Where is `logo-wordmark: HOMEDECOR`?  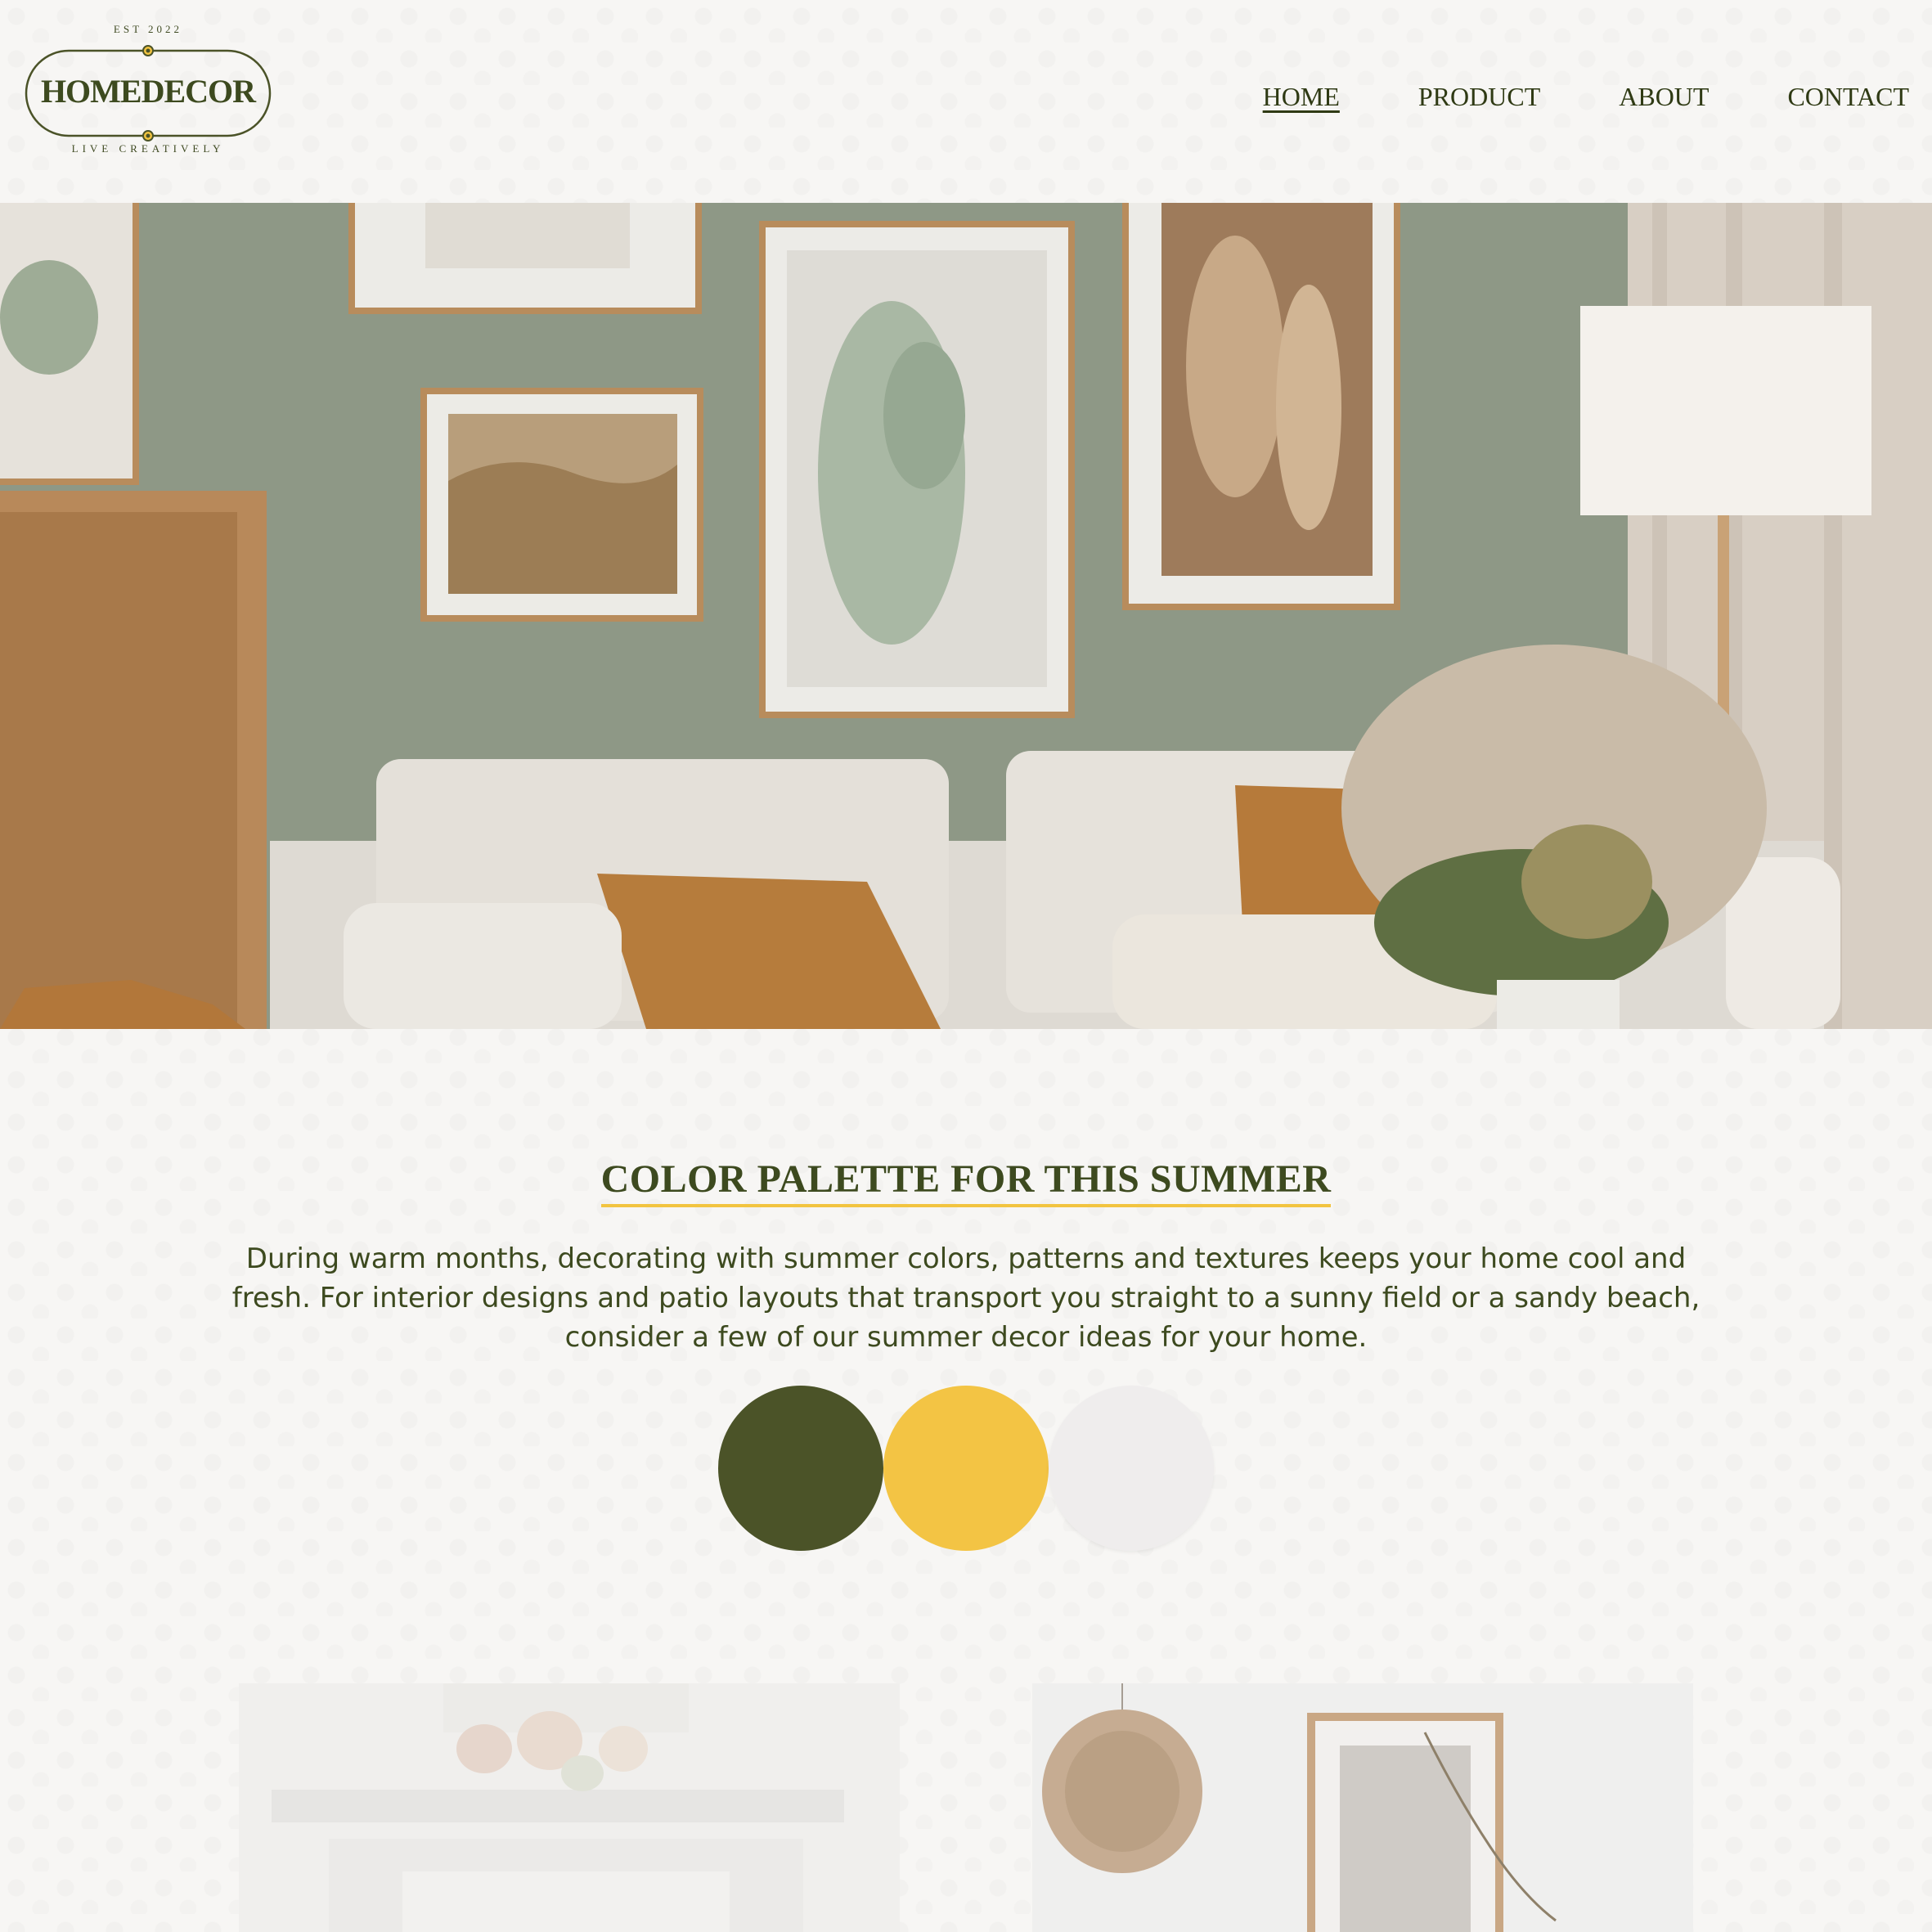
logo-wordmark: HOMEDECOR is located at coordinates (148, 92).